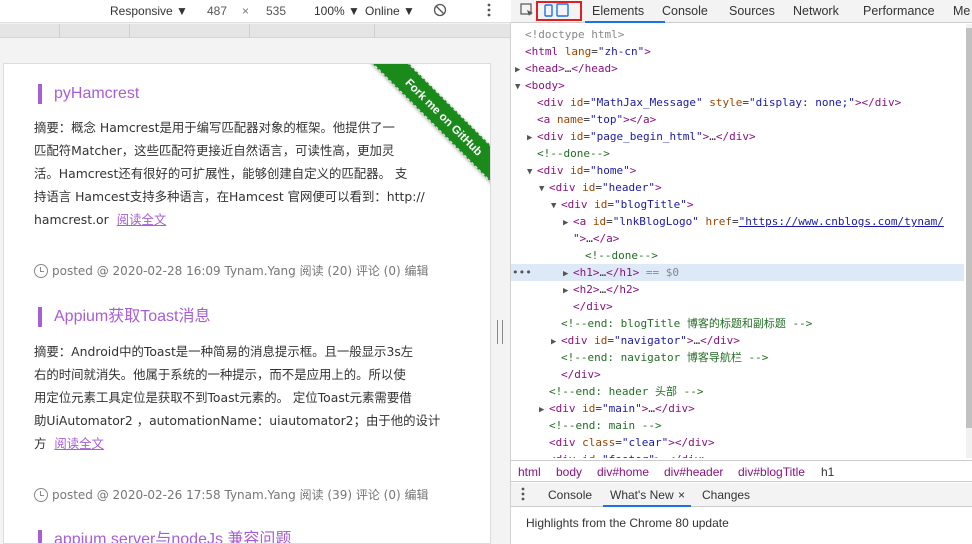  I want to click on dom-node: <!--end: main -->, so click(737, 425).